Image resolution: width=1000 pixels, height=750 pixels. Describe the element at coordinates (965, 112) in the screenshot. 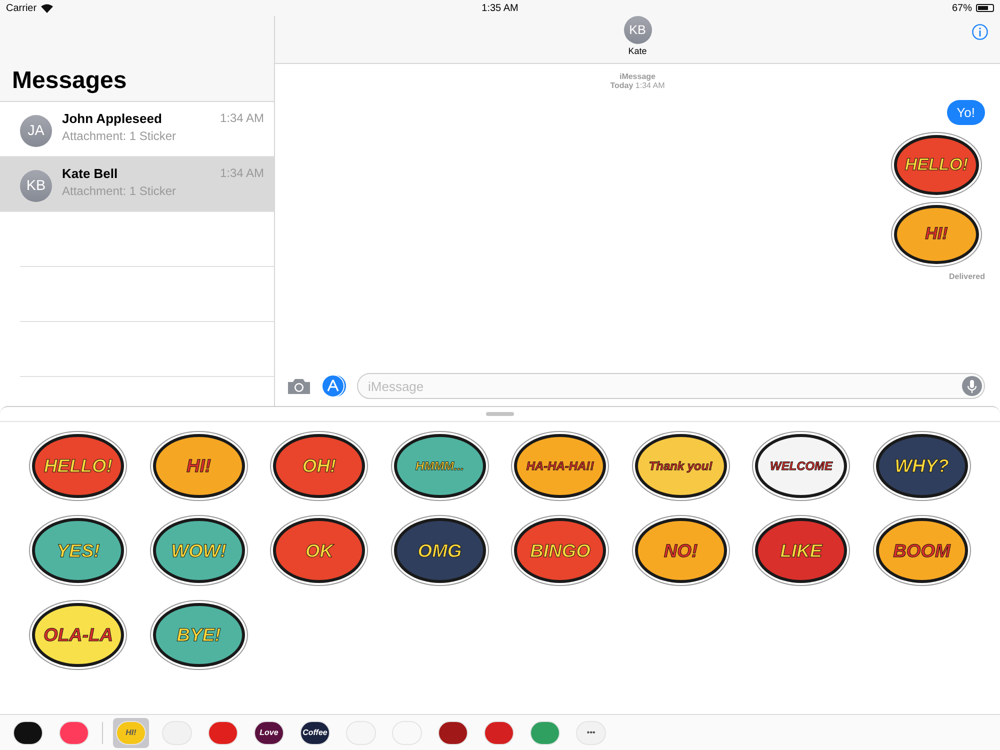

I see `message-bubble: Yo!` at that location.